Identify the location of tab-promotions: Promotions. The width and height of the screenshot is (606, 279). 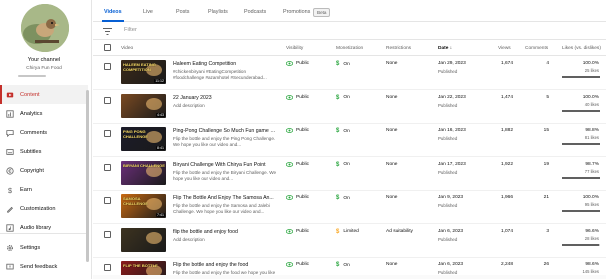
(296, 12).